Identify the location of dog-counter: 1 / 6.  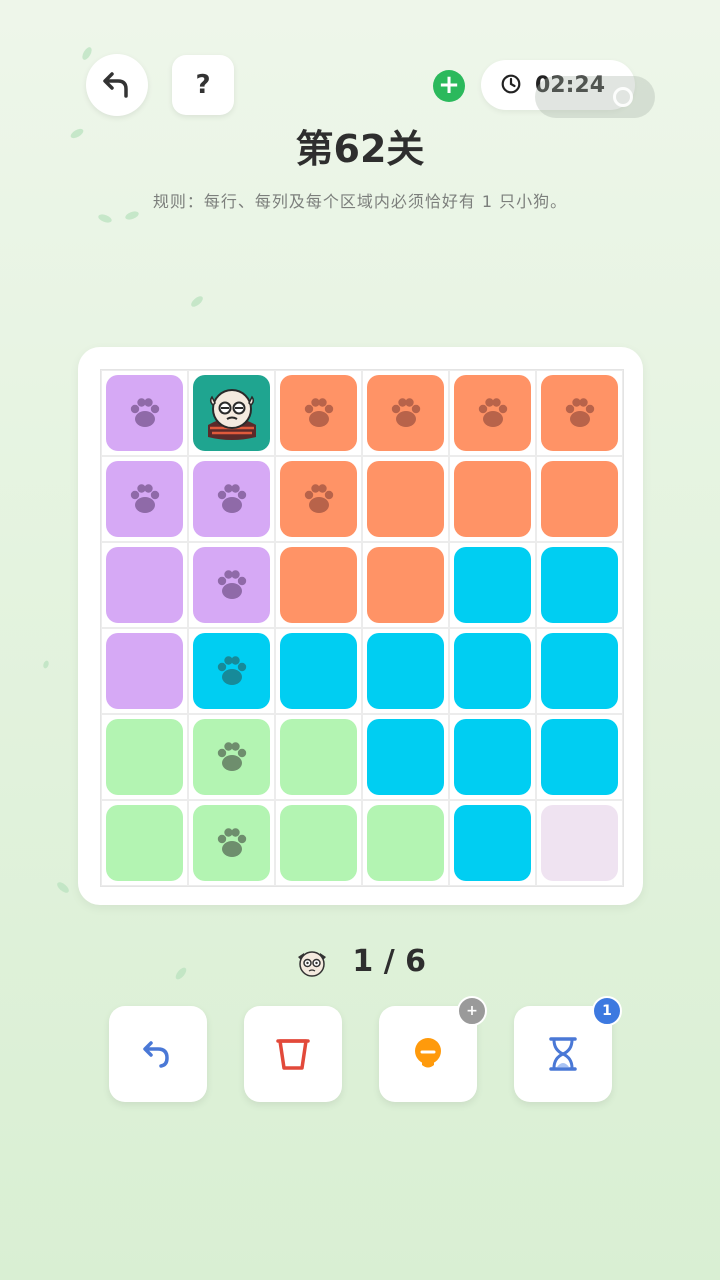
(360, 962).